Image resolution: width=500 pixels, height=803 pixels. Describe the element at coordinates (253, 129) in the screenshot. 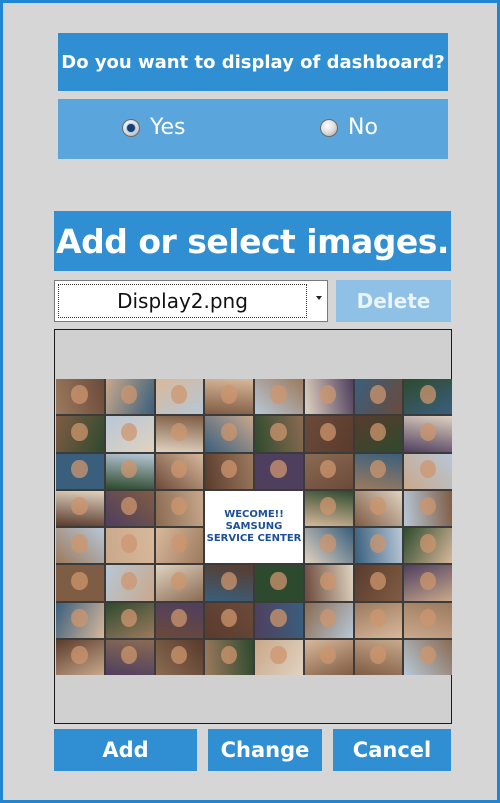

I see `display-option-group: Yes No` at that location.